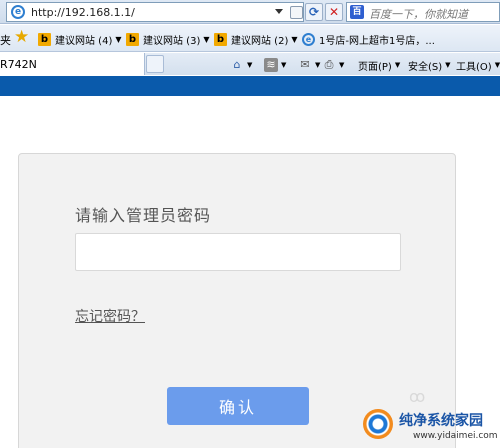  I want to click on tab-active: R742N, so click(72, 64).